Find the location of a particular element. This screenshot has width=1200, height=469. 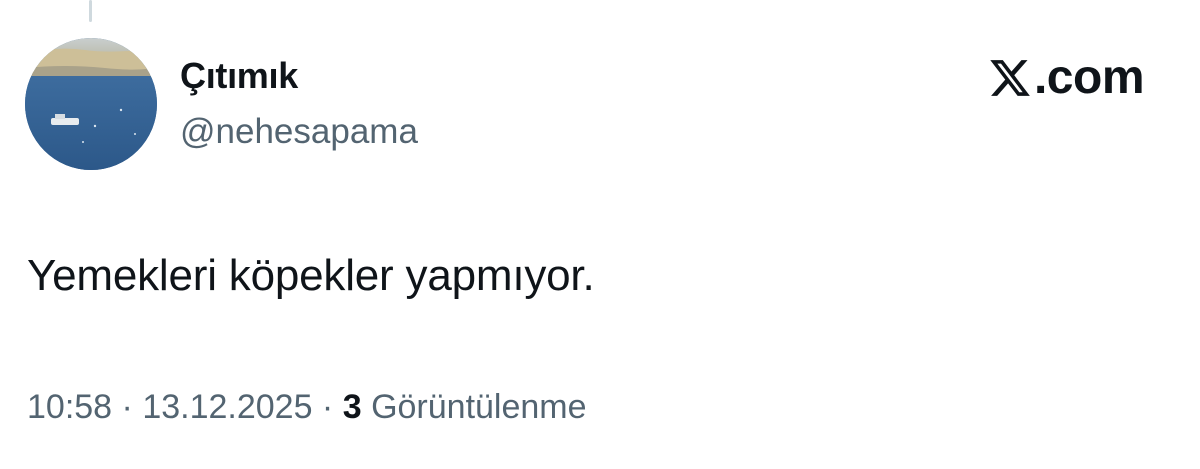

tweet-meta: 10:58 · 13.12.2025 · 3 Görüntülenme is located at coordinates (307, 407).